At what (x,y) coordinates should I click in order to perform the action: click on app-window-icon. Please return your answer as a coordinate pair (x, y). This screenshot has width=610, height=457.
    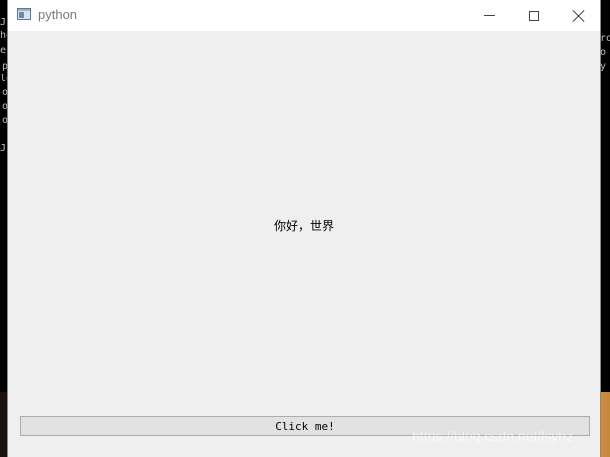
    Looking at the image, I should click on (24, 14).